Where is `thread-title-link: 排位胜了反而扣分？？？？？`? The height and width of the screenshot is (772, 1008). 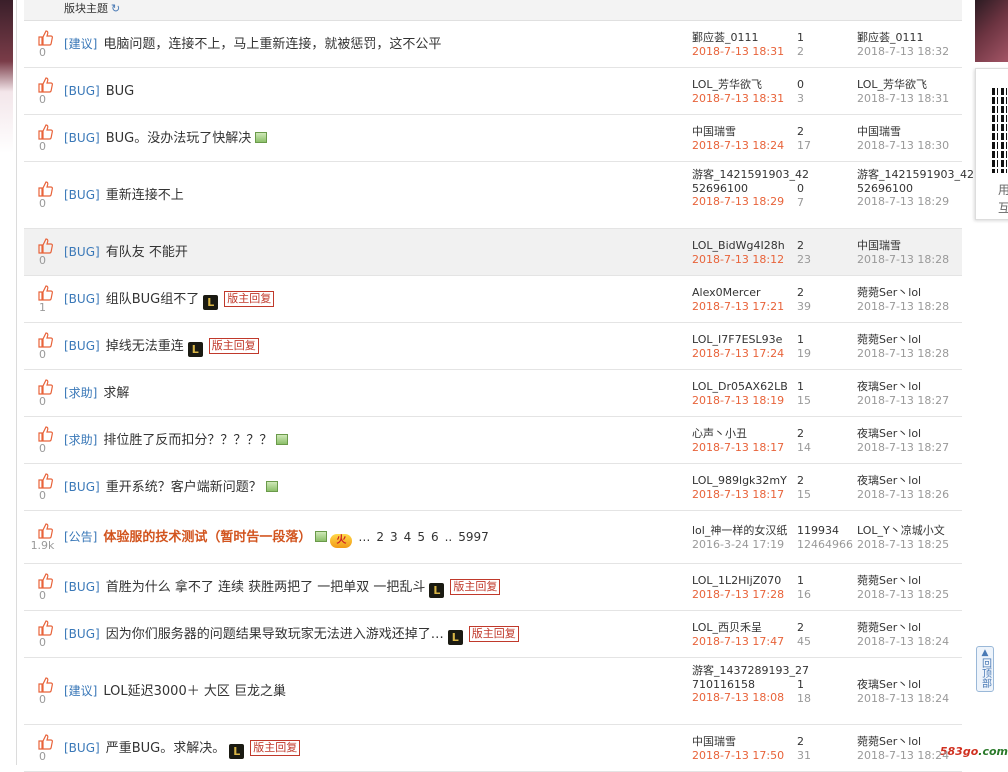 thread-title-link: 排位胜了反而扣分？？？？？ is located at coordinates (187, 440).